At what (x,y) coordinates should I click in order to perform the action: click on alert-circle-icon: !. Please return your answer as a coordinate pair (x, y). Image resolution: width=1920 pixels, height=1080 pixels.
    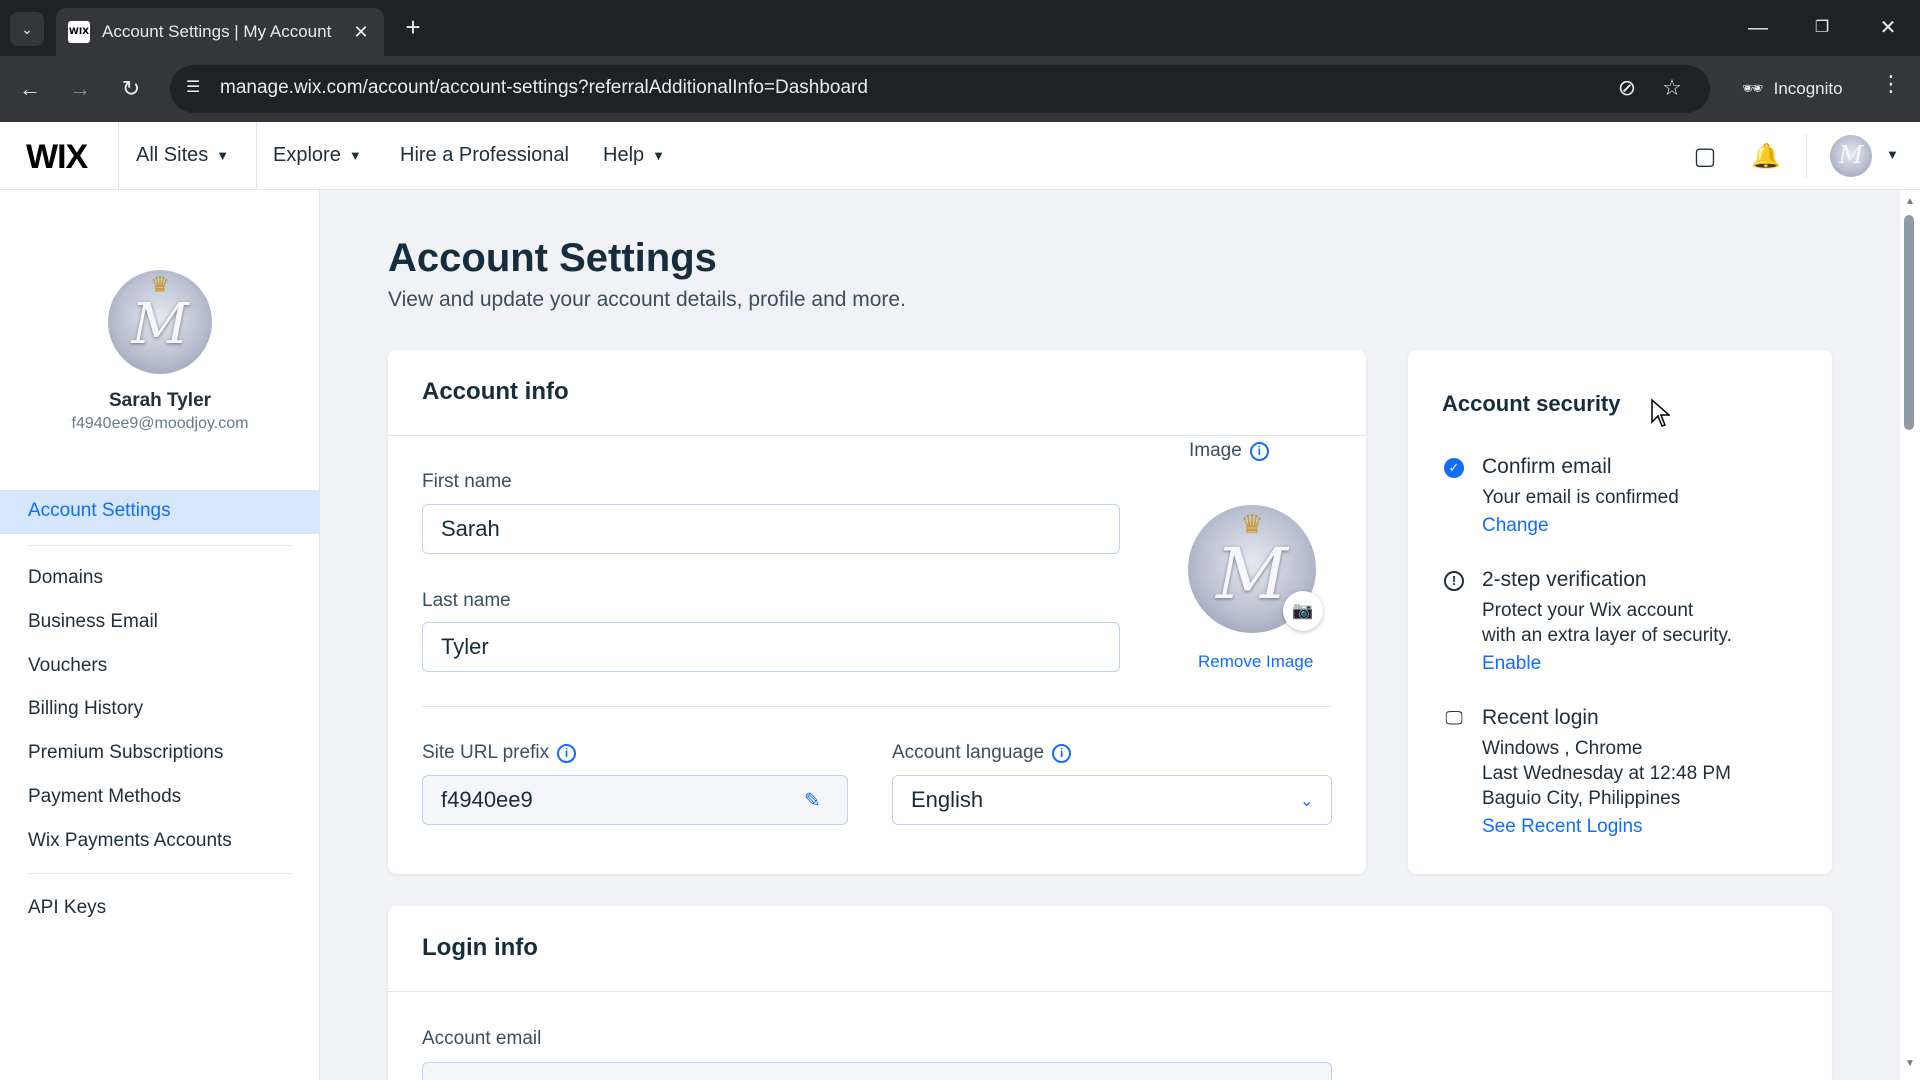
    Looking at the image, I should click on (1454, 581).